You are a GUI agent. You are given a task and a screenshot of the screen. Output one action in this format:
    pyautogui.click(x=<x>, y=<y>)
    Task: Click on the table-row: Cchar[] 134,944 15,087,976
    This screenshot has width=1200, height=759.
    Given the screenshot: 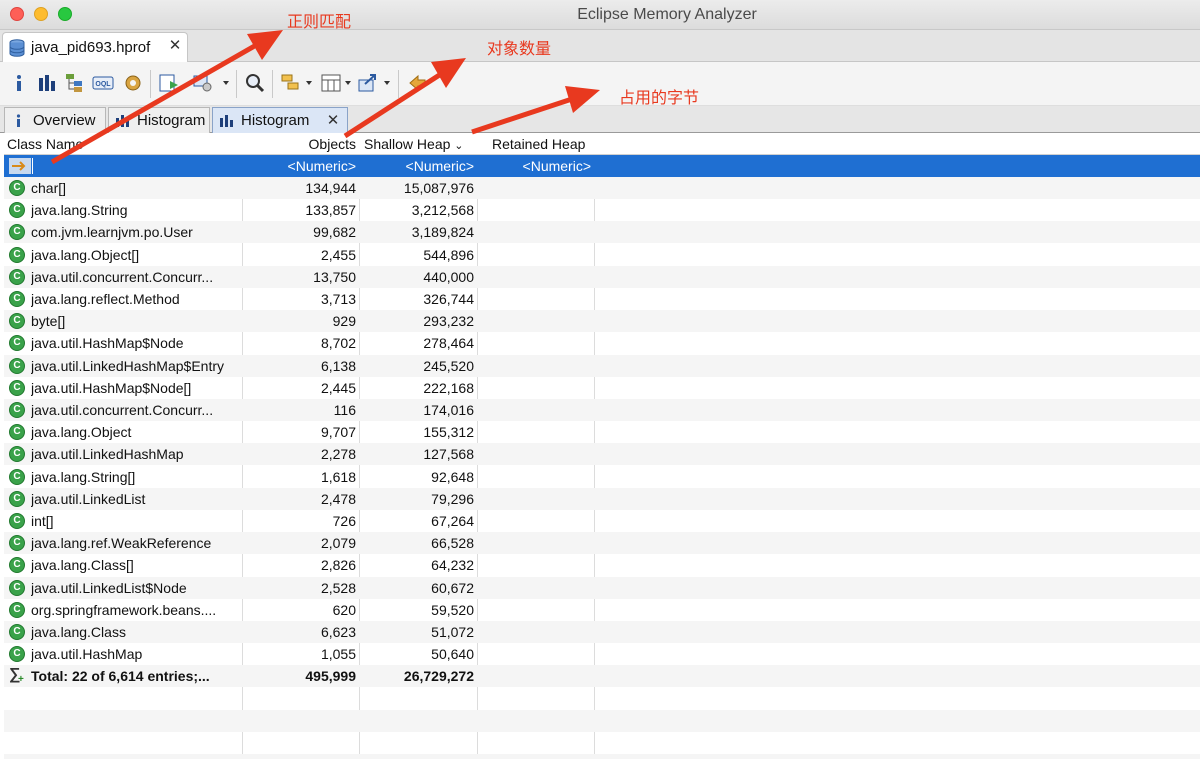 What is the action you would take?
    pyautogui.click(x=602, y=188)
    